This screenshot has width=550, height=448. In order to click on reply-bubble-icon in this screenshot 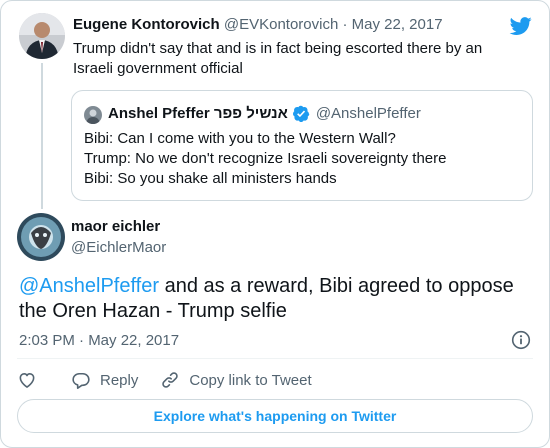, I will do `click(81, 380)`.